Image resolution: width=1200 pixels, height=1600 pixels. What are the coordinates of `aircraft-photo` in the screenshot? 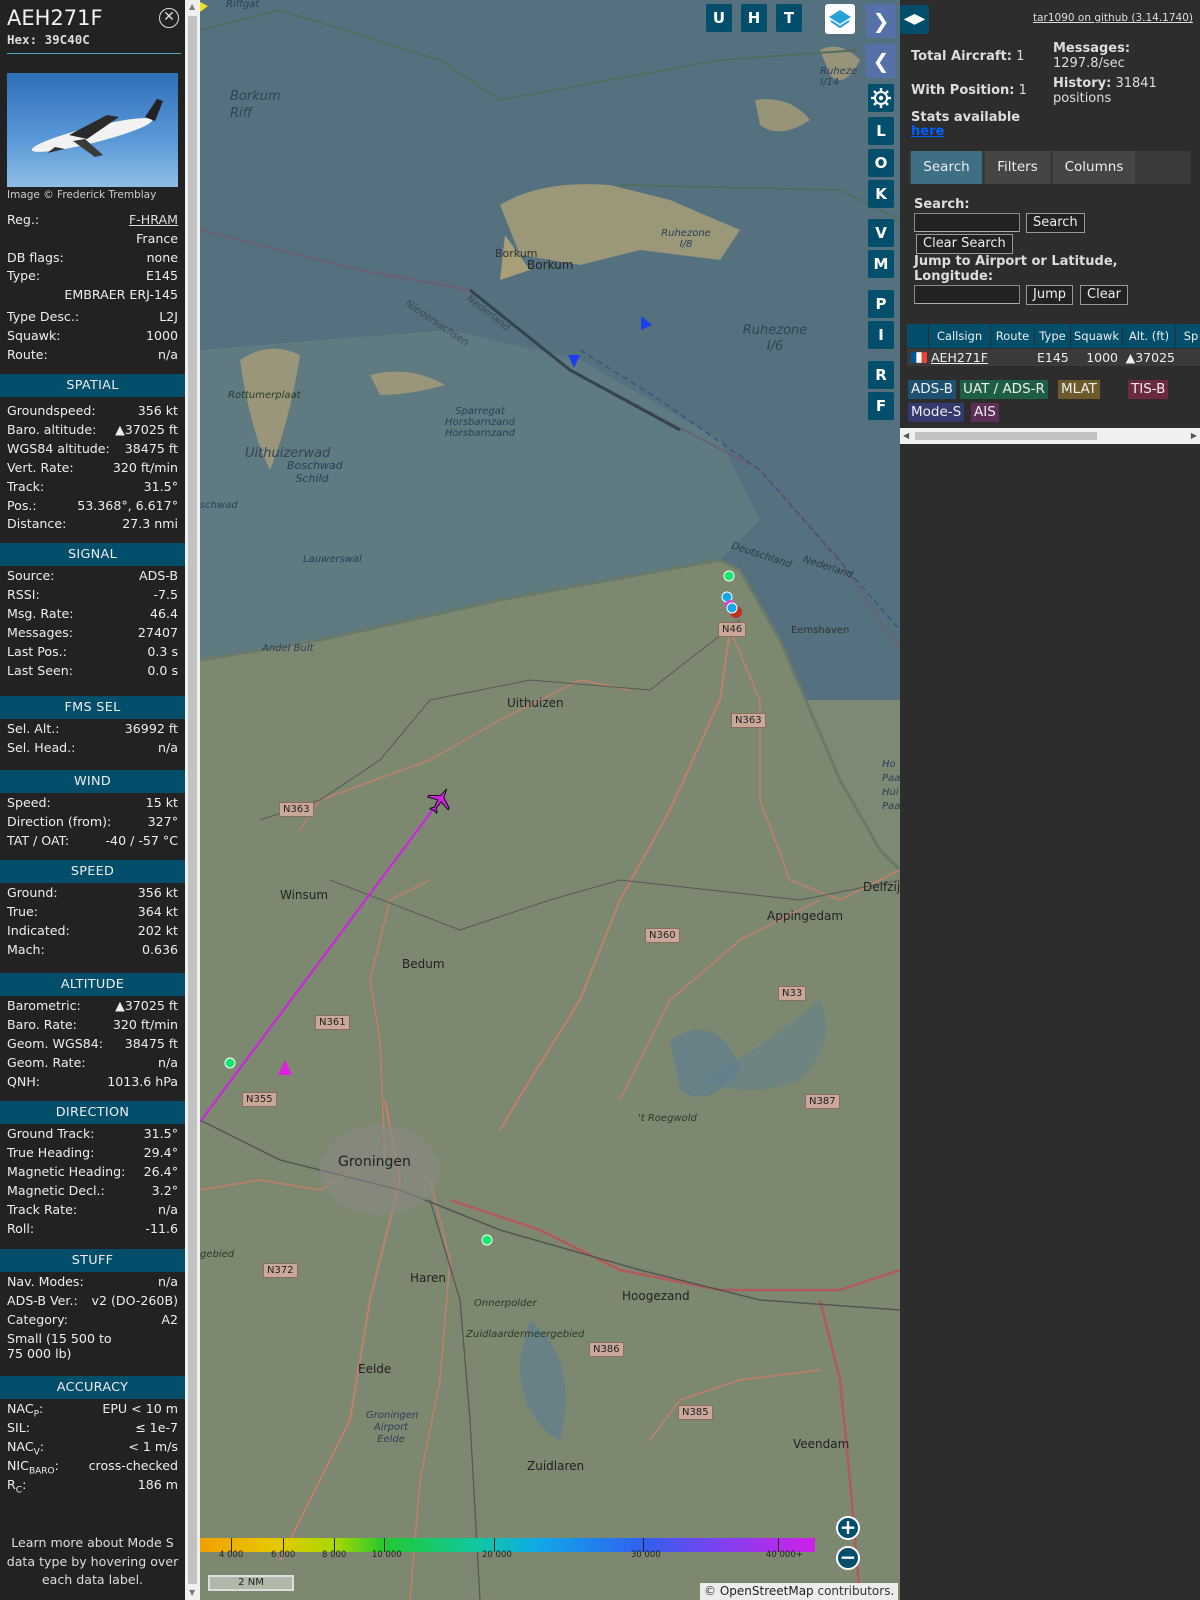 It's located at (92, 130).